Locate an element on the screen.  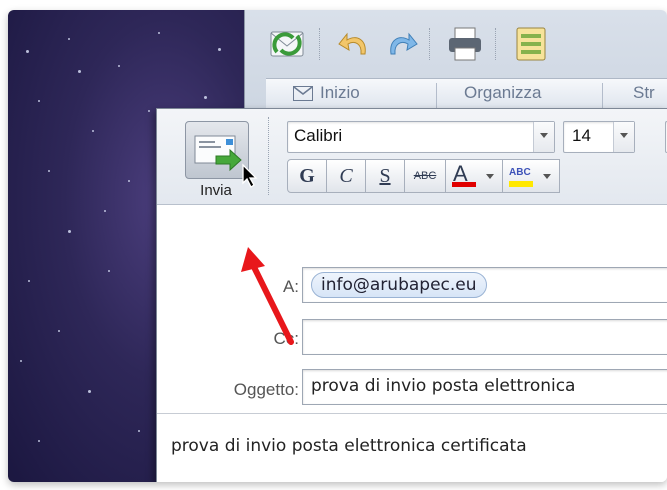
redo-icon is located at coordinates (401, 44).